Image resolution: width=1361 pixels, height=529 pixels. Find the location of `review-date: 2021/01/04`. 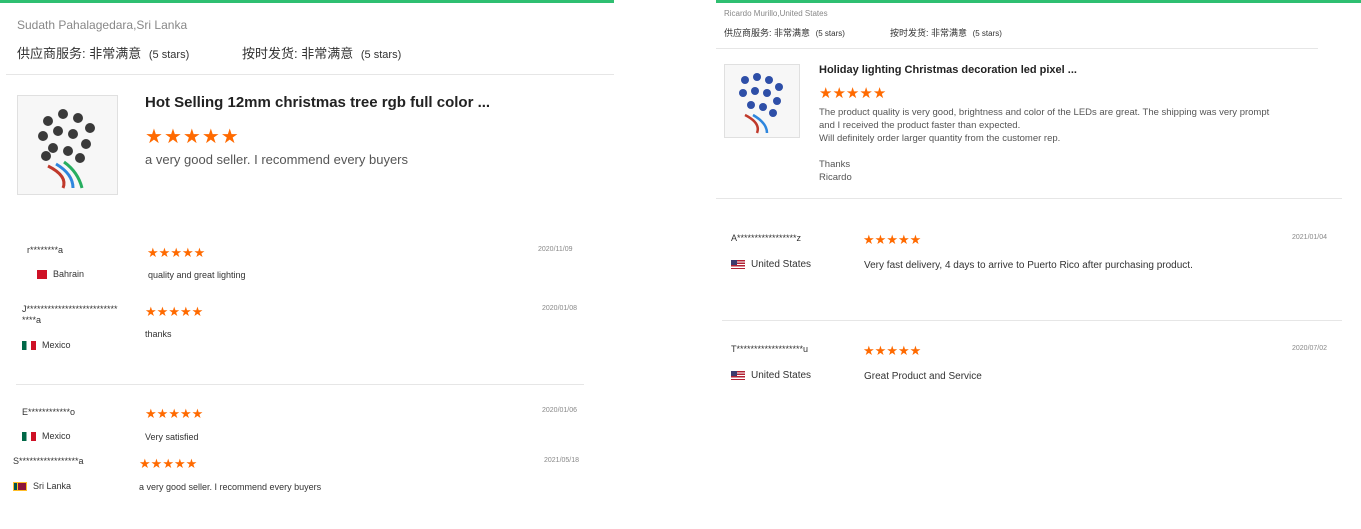

review-date: 2021/01/04 is located at coordinates (1309, 237).